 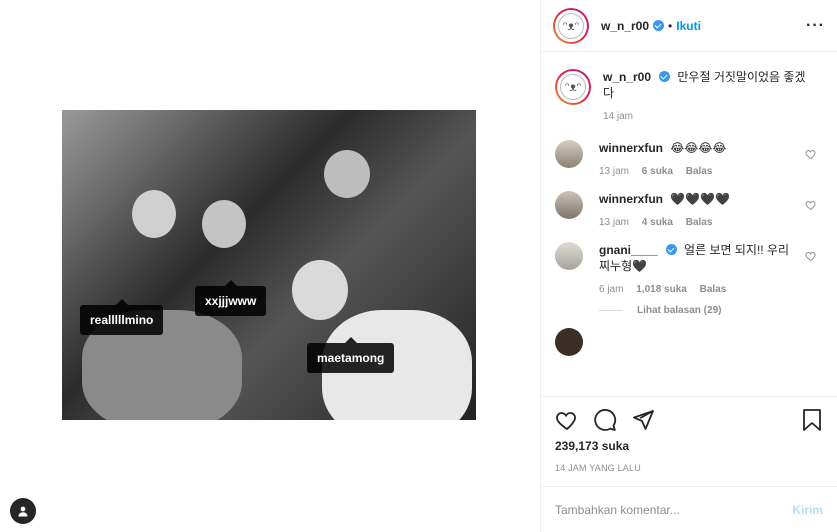 What do you see at coordinates (23, 511) in the screenshot?
I see `tagged-users-icon` at bounding box center [23, 511].